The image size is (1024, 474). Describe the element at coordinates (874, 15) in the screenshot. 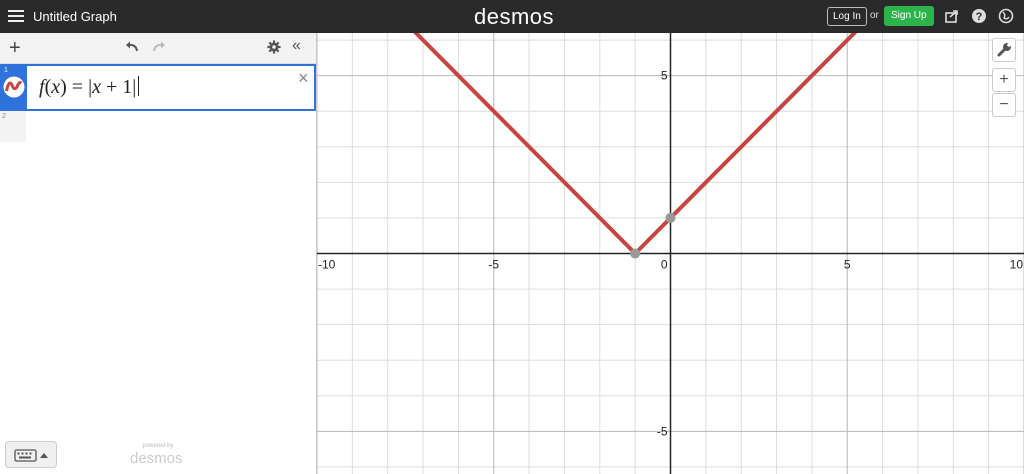

I see `or-text: or` at that location.